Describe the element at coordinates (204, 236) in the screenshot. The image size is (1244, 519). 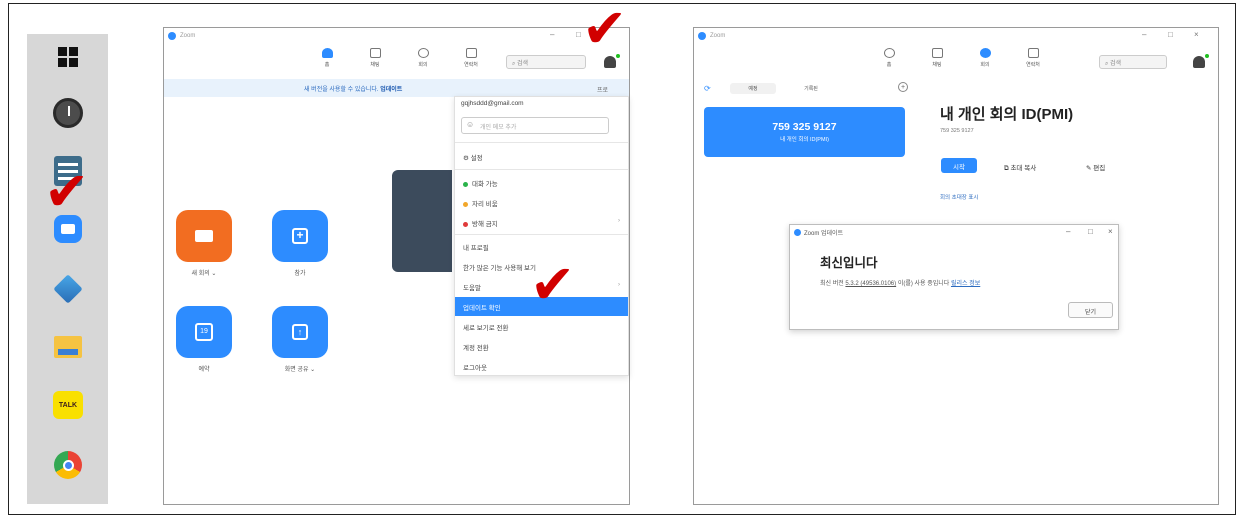
I see `new-meeting-button` at that location.